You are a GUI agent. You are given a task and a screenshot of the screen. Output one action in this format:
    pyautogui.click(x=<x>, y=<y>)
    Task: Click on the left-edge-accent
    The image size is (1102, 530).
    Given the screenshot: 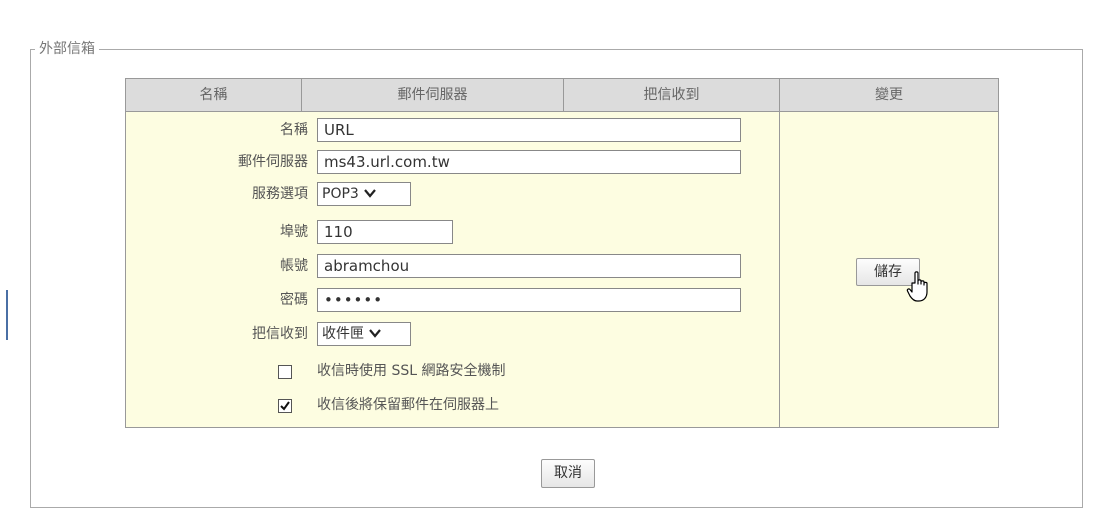 What is the action you would take?
    pyautogui.click(x=7, y=315)
    